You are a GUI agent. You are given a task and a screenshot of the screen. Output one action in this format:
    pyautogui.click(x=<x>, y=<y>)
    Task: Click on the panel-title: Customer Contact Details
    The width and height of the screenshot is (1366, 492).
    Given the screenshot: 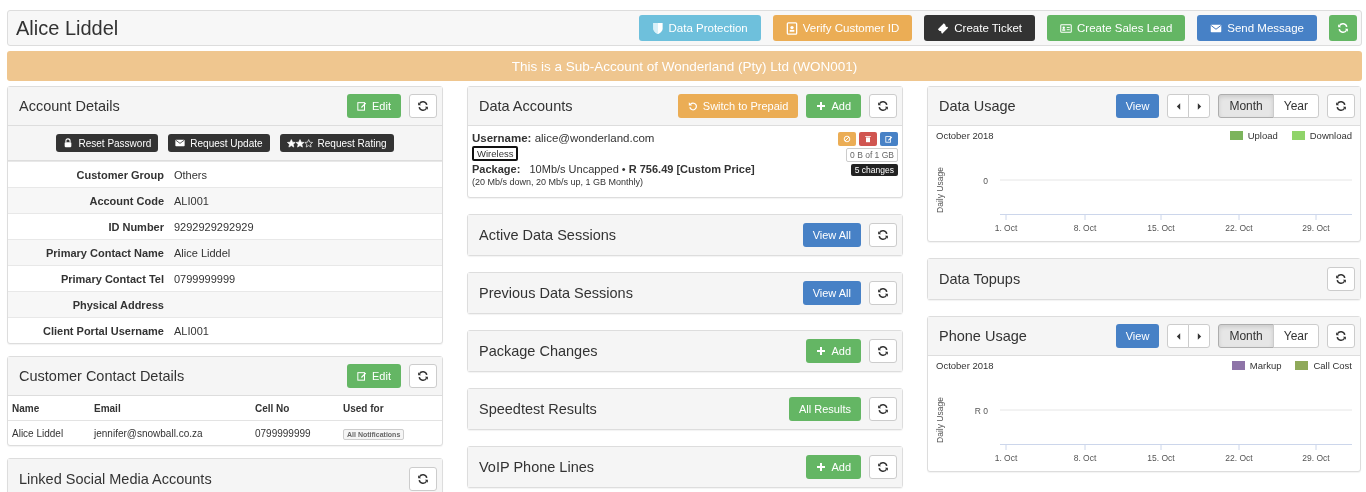 What is the action you would take?
    pyautogui.click(x=102, y=376)
    